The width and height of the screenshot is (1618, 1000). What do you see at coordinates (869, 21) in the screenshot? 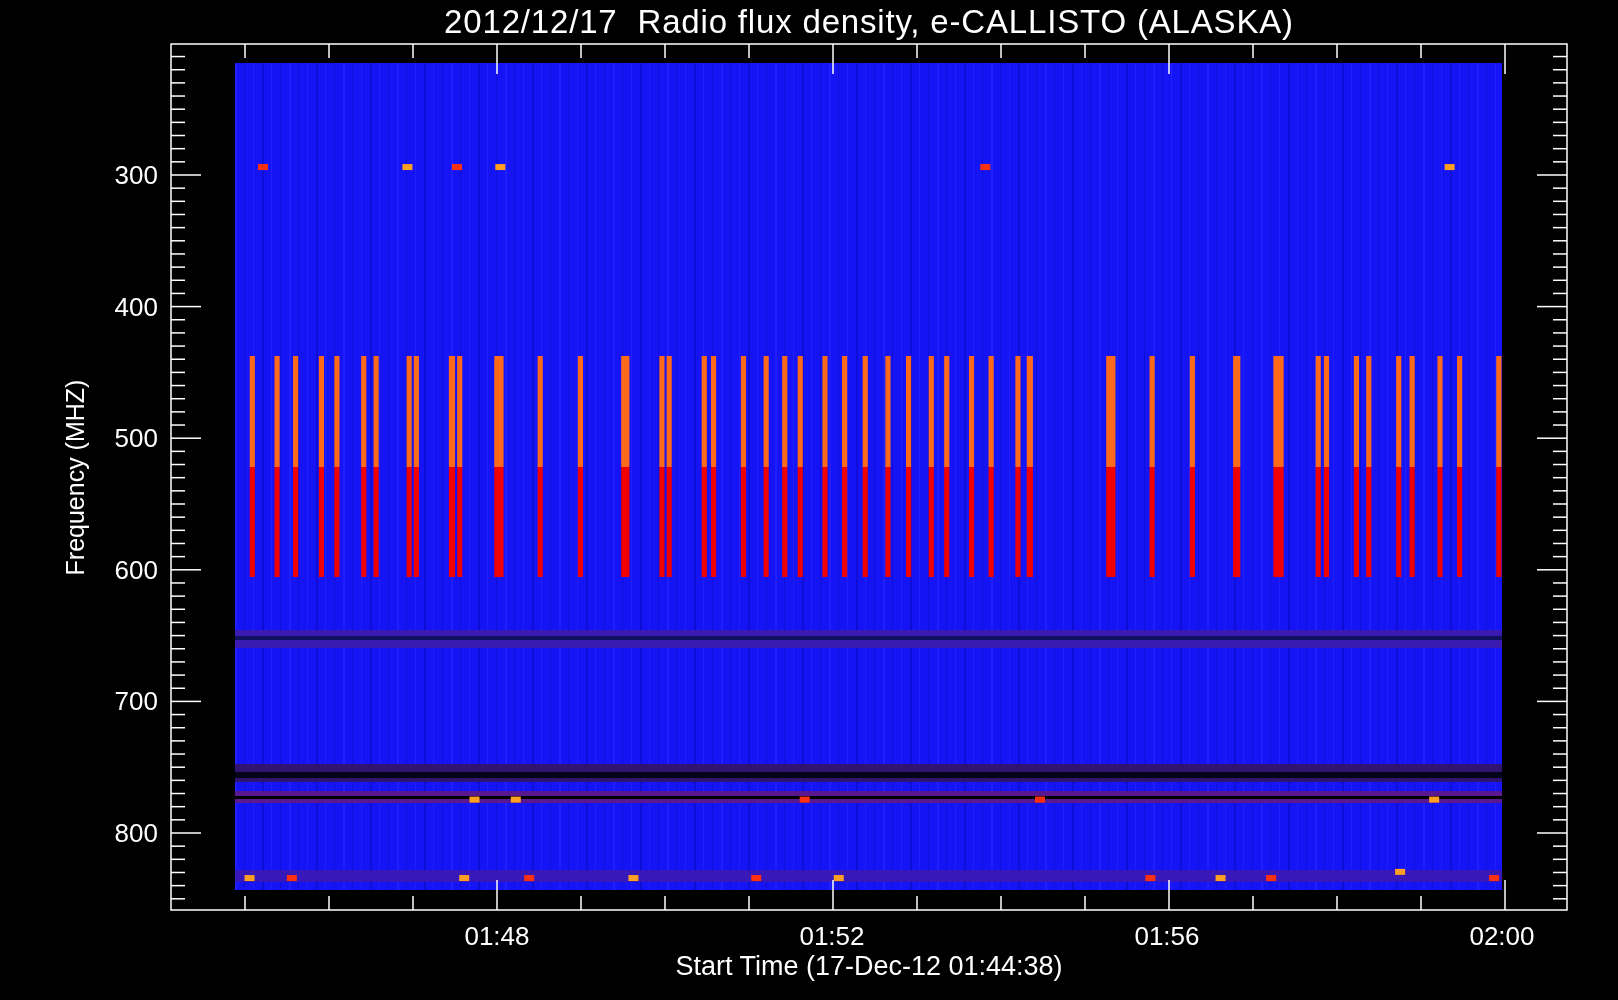
I see `chart-title: 2012/12/17 Radio flux density, e-CALLISTO (ALASKA)` at bounding box center [869, 21].